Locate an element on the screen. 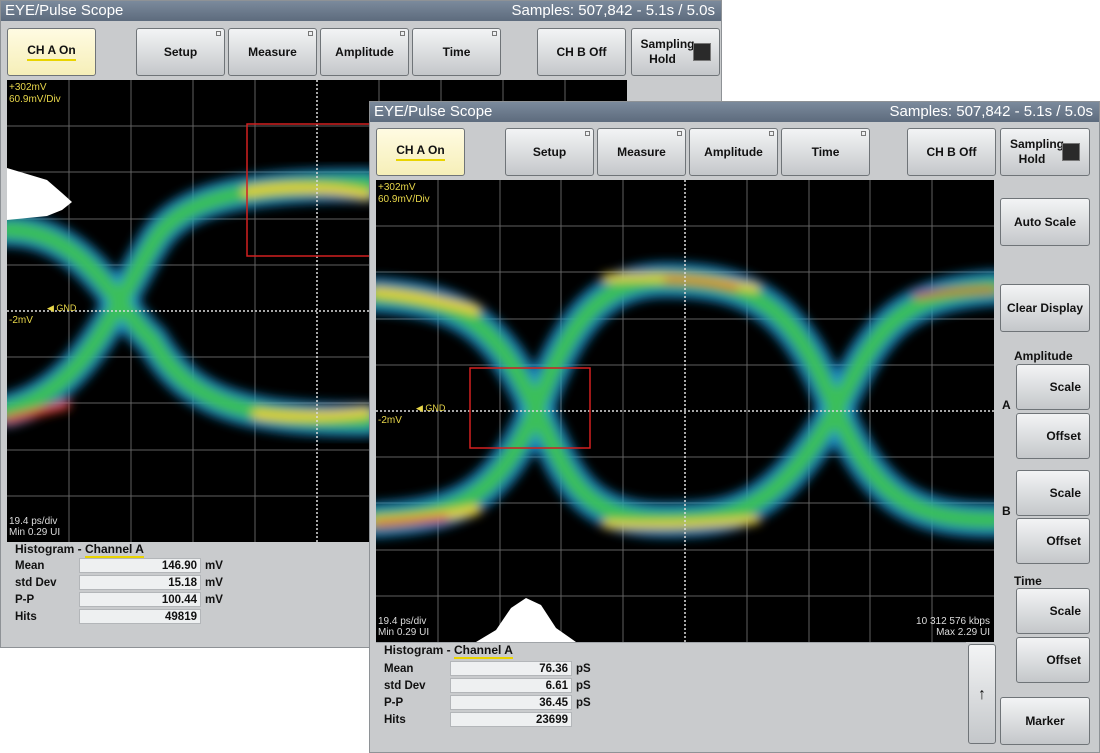 The image size is (1100, 753). front-hold-indicator is located at coordinates (1071, 152).